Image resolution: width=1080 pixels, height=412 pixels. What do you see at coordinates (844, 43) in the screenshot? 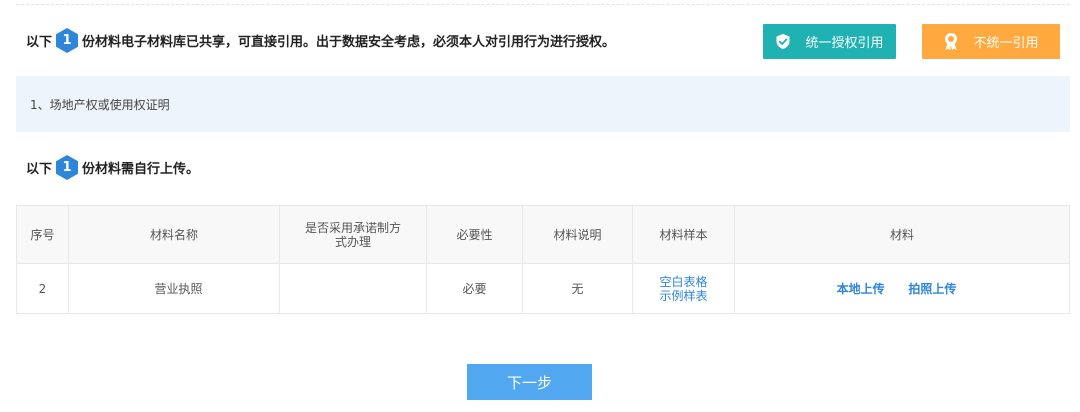
I see `authorize-all-label: 统一授权引用` at bounding box center [844, 43].